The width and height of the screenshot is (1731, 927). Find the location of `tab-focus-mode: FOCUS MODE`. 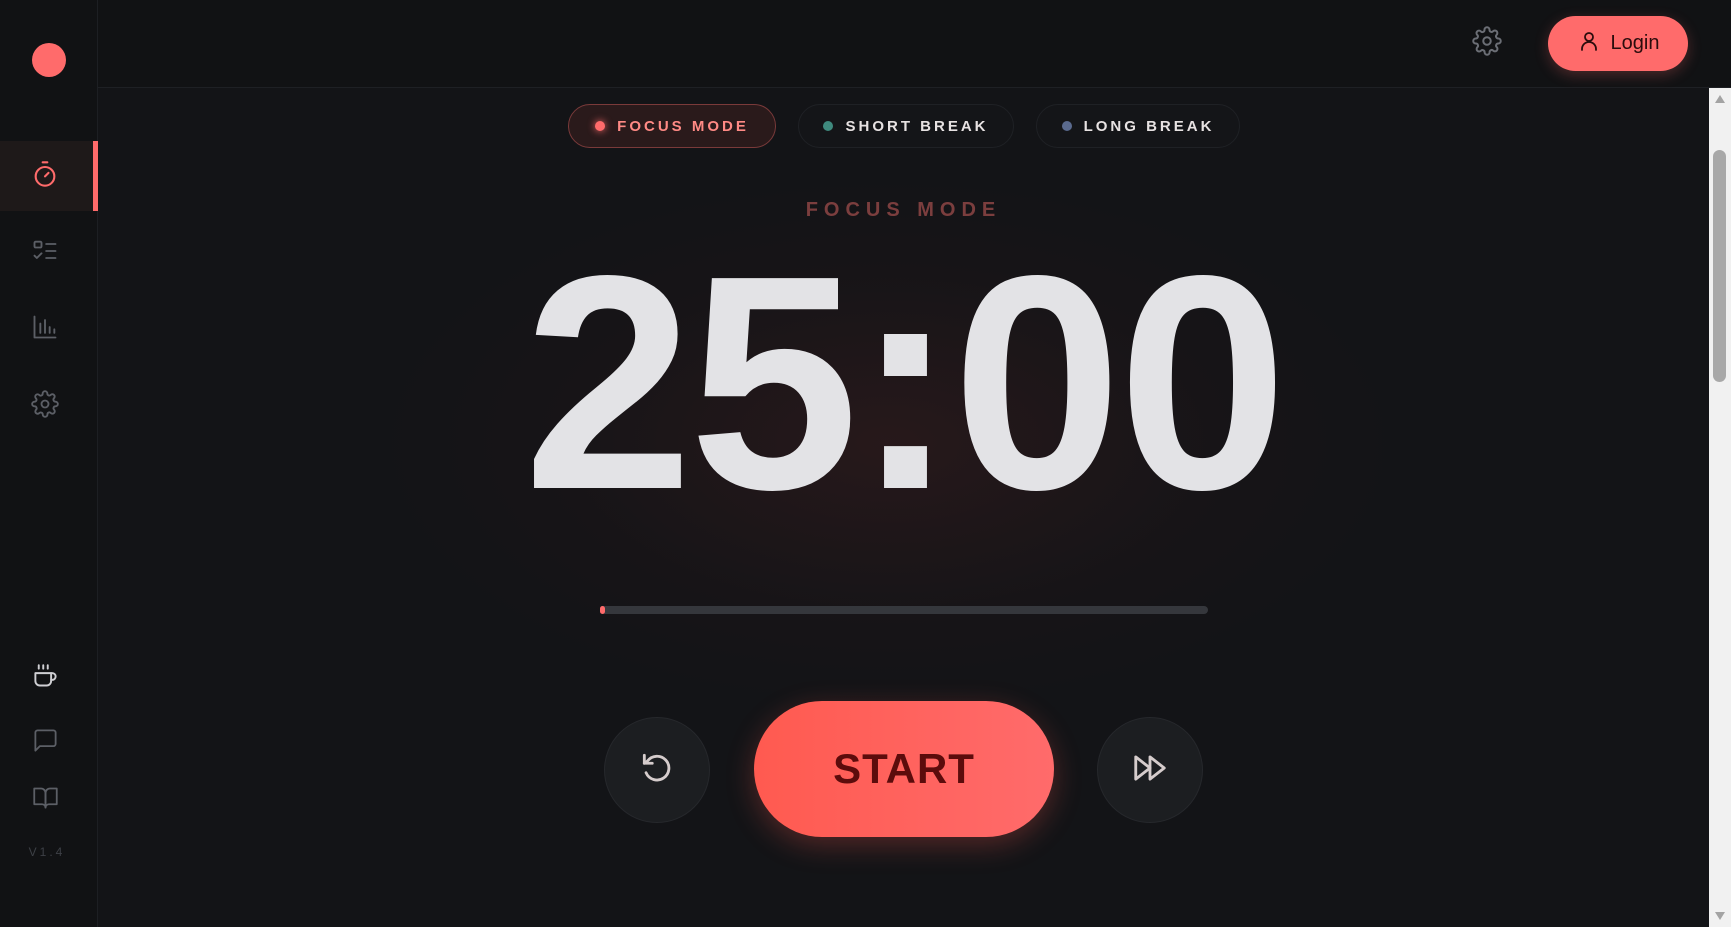

tab-focus-mode: FOCUS MODE is located at coordinates (672, 126).